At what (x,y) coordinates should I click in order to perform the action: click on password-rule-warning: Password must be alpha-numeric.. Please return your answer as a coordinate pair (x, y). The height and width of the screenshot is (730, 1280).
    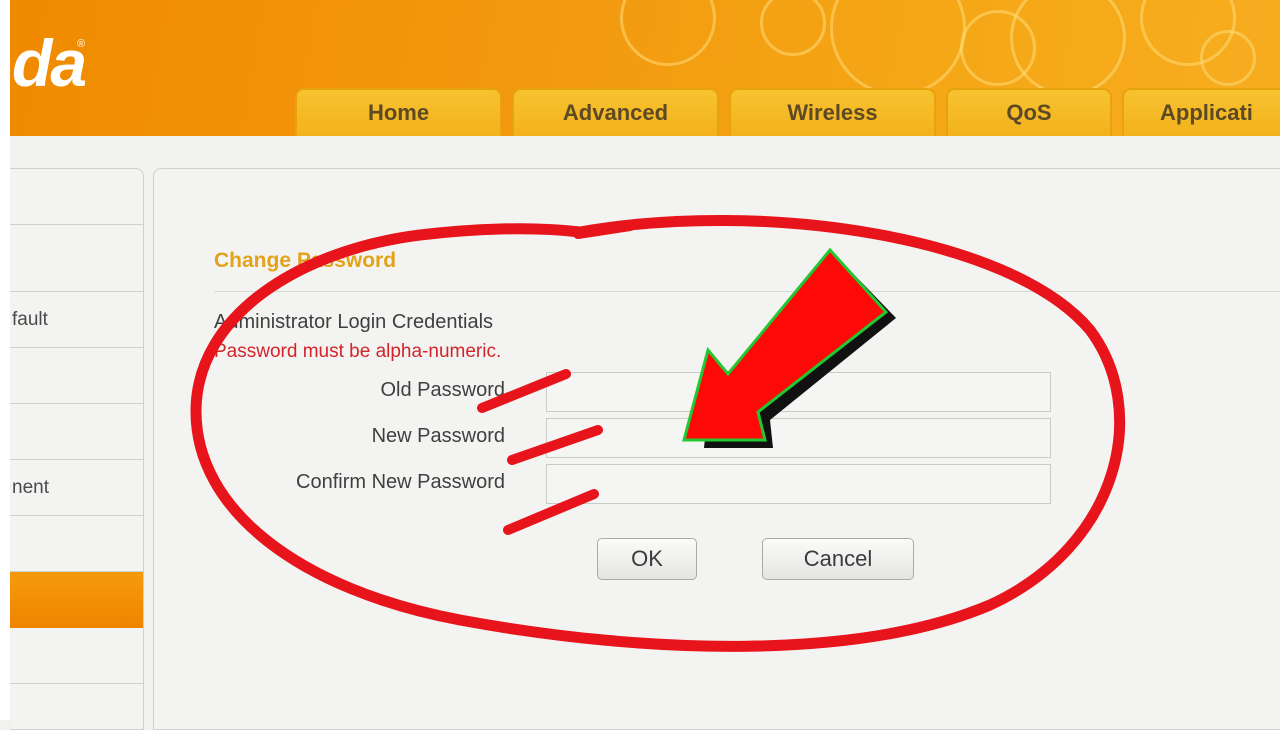
    Looking at the image, I should click on (358, 351).